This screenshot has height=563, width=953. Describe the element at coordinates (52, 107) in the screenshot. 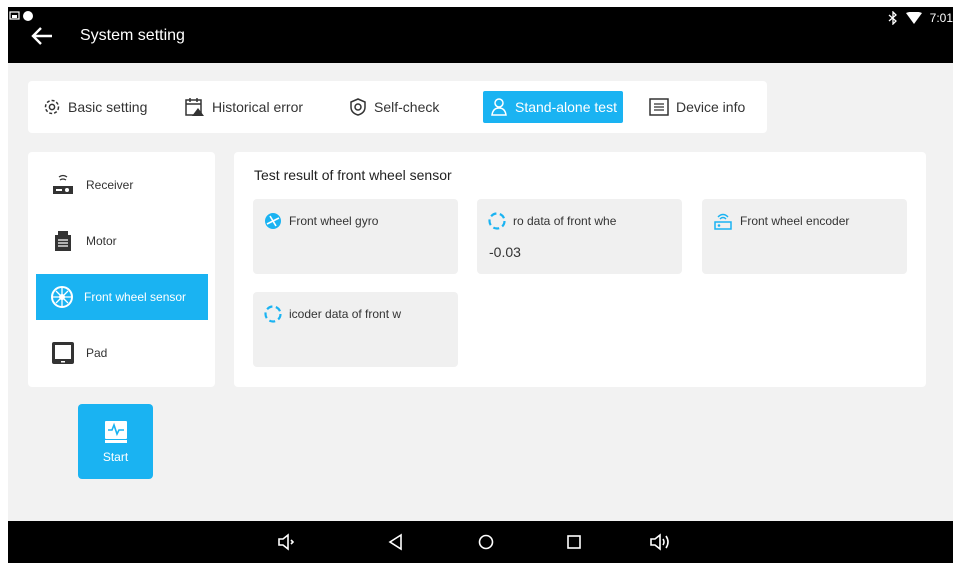

I see `gear-icon` at that location.